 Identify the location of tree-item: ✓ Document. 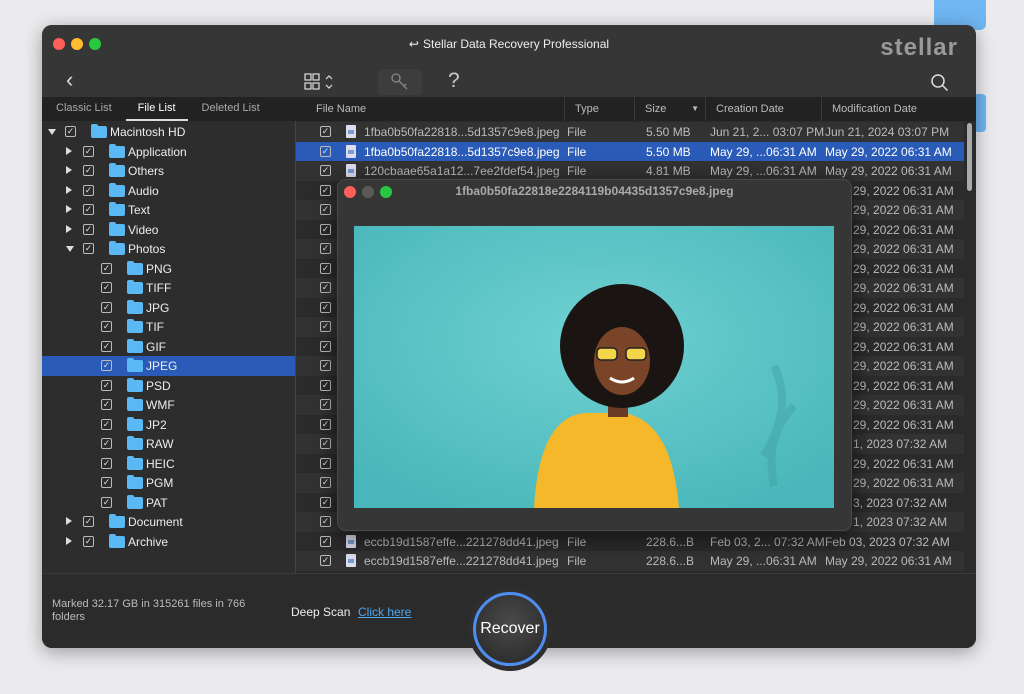
(168, 522).